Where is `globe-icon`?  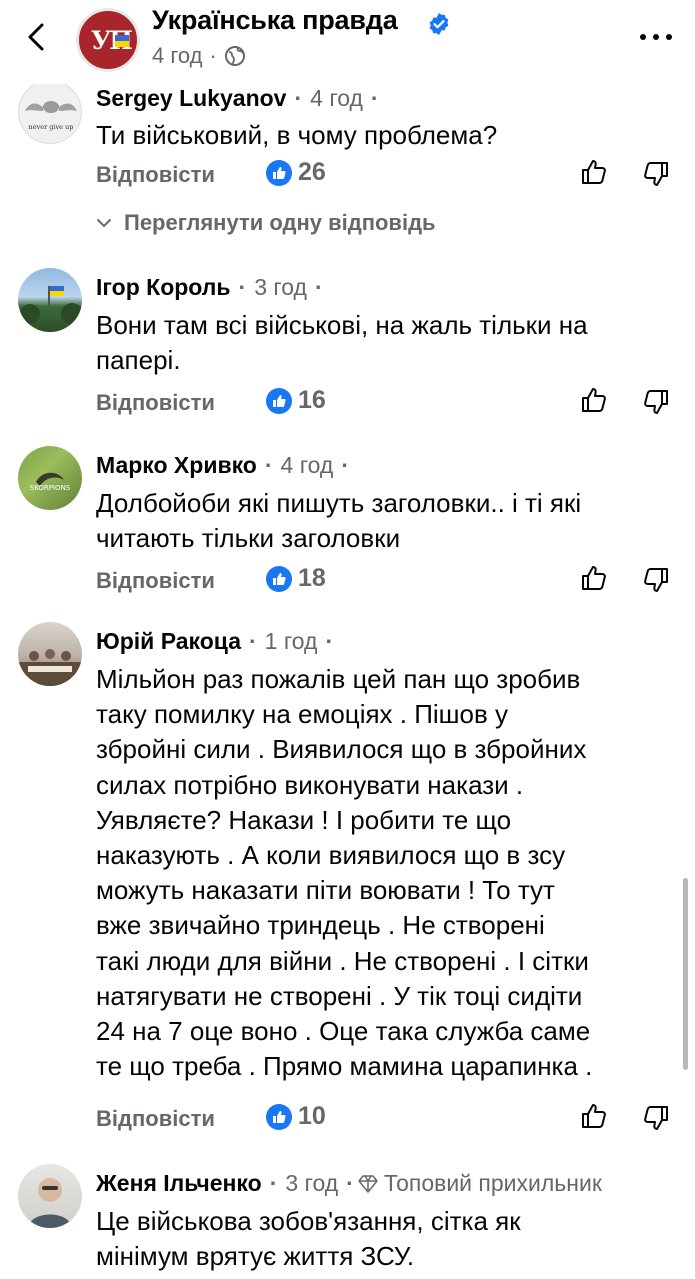
globe-icon is located at coordinates (234, 56).